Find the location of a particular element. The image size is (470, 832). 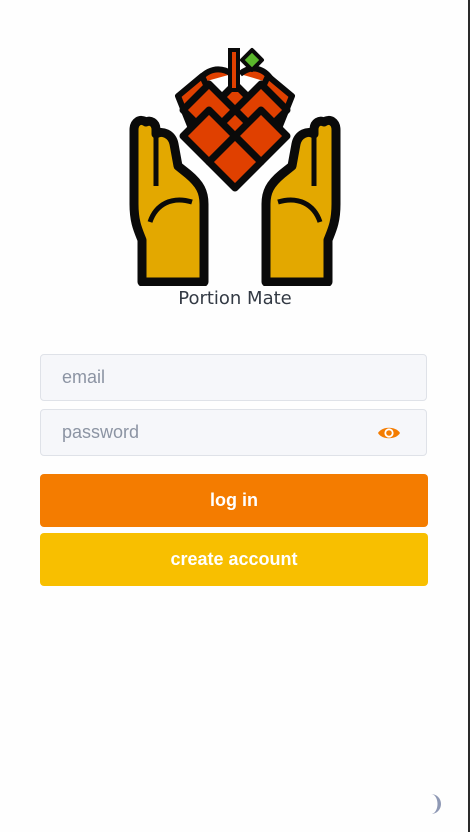

email-field is located at coordinates (233, 377).